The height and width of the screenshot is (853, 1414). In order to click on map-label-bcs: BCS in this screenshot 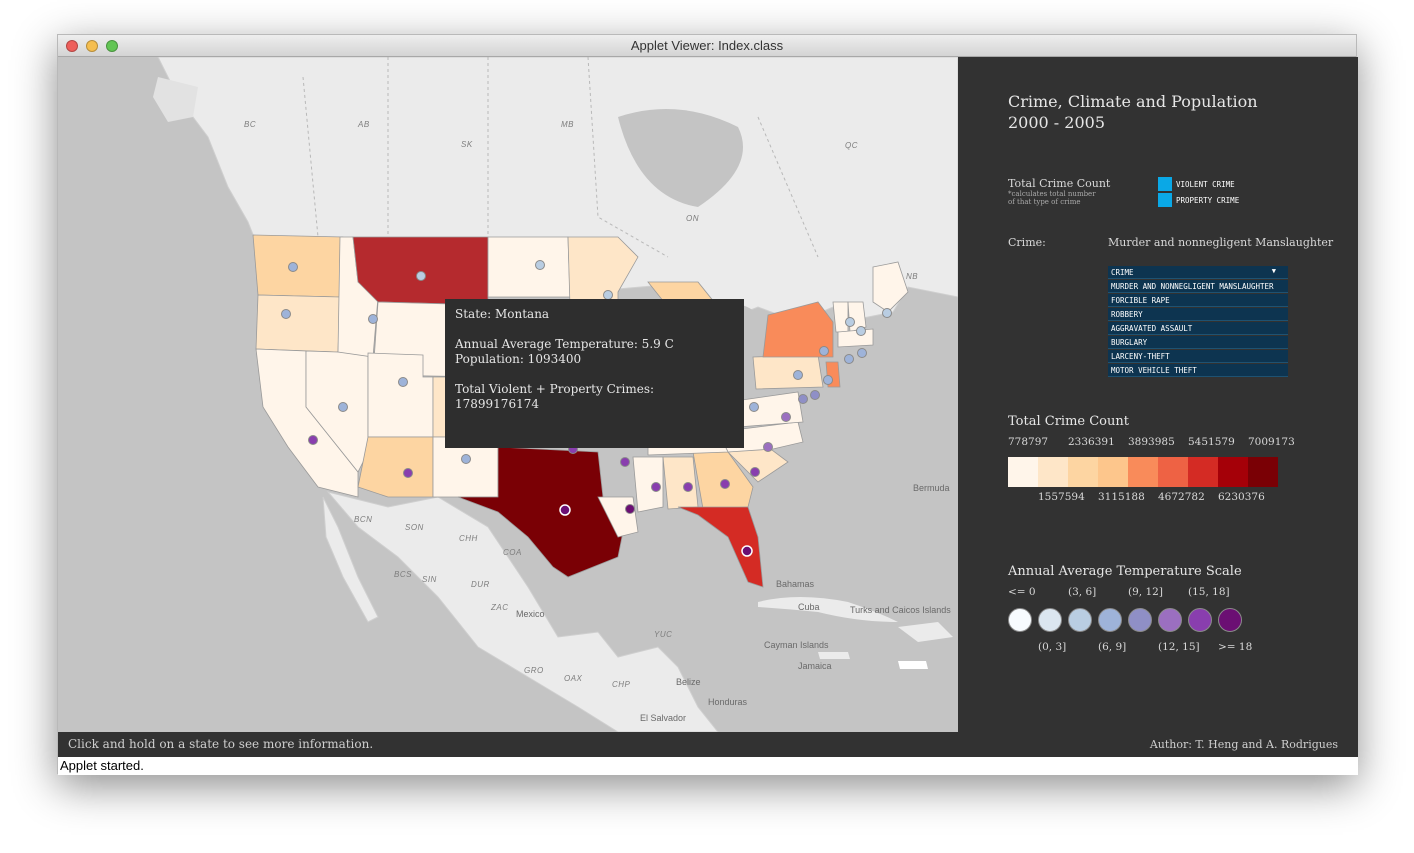, I will do `click(403, 574)`.